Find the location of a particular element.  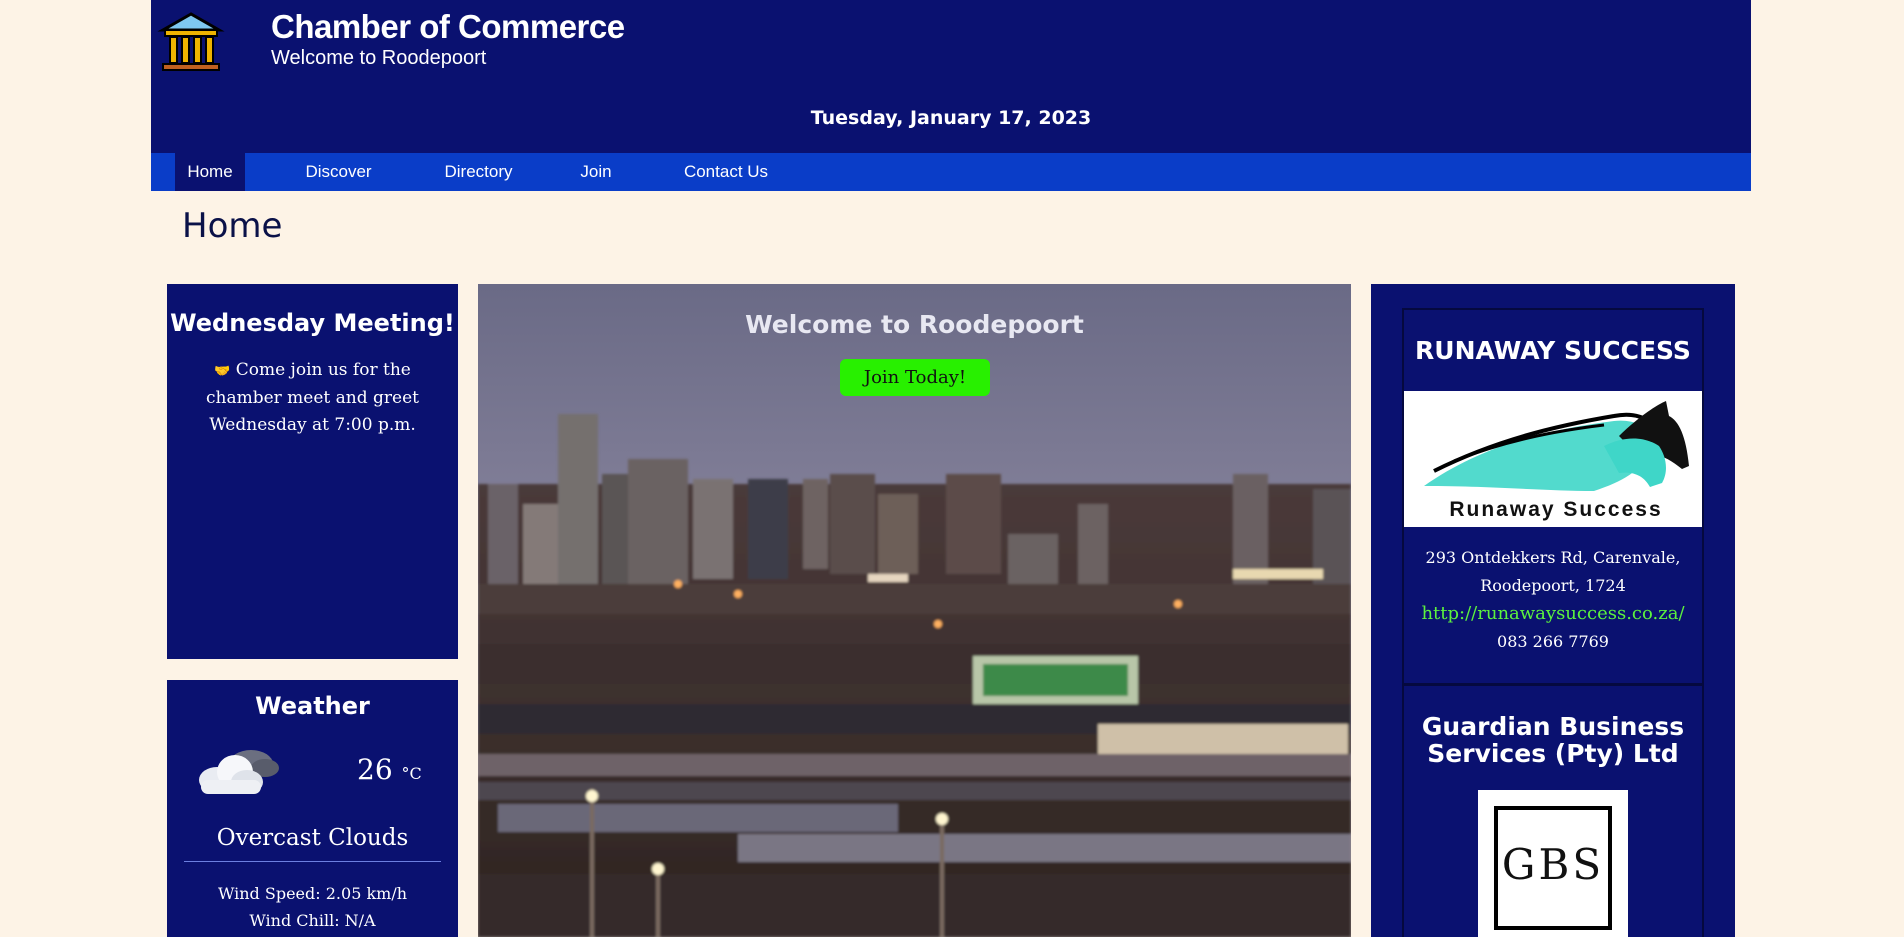

meeting-title: Wednesday Meeting! is located at coordinates (312, 323).